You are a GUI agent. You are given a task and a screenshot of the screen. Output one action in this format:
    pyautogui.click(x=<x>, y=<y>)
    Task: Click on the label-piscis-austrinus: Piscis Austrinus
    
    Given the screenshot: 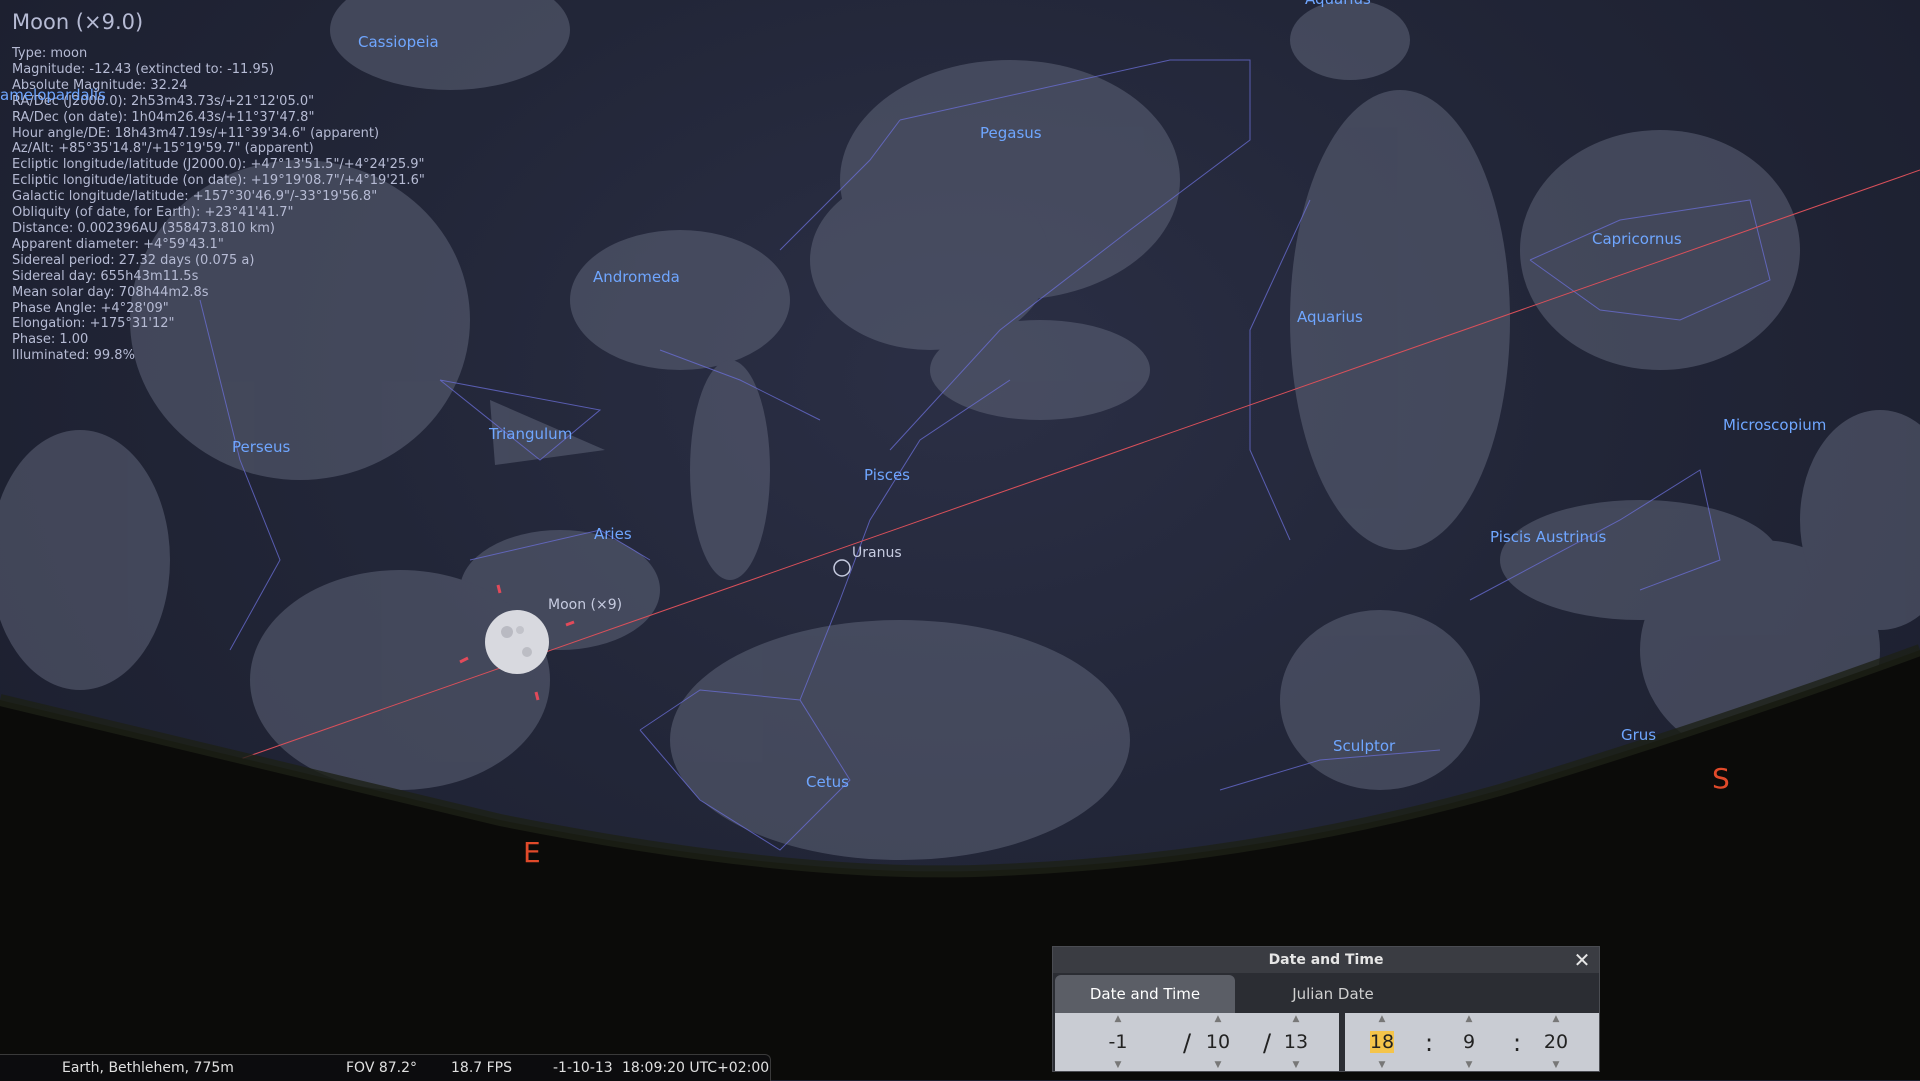 What is the action you would take?
    pyautogui.click(x=1548, y=537)
    